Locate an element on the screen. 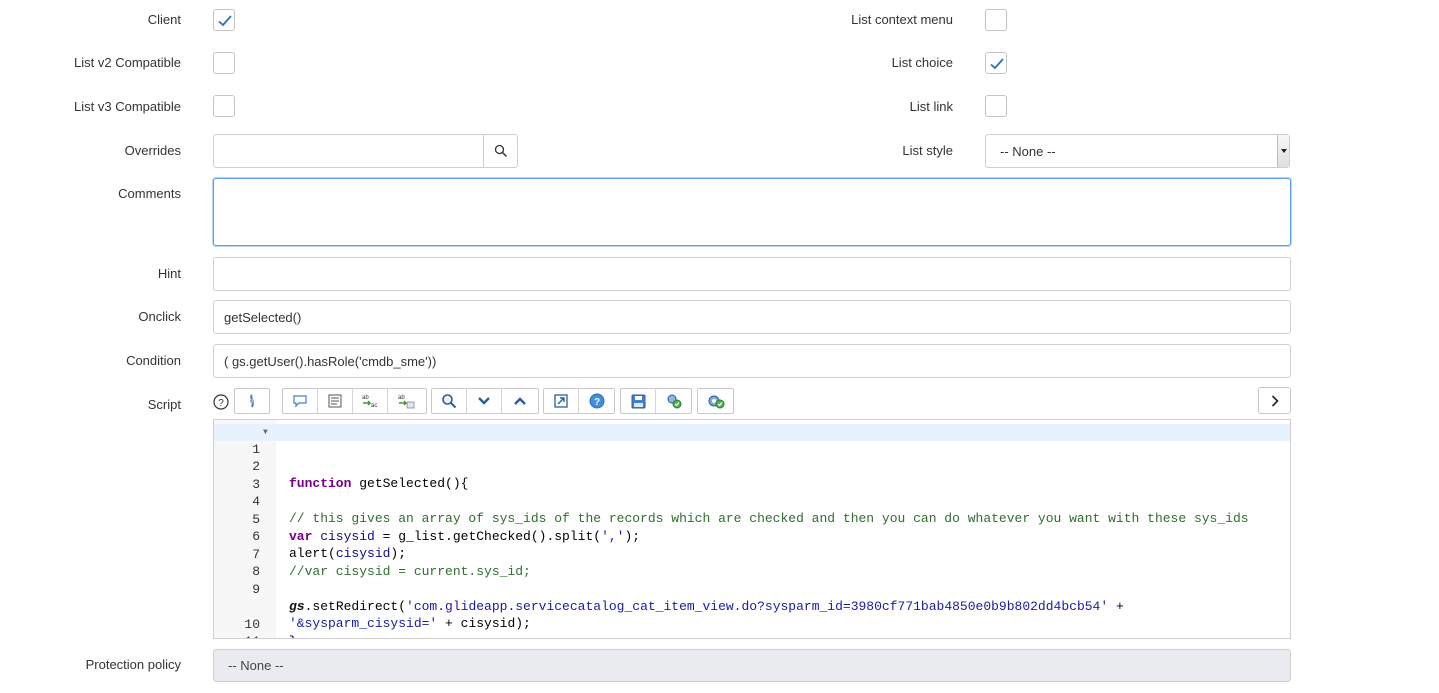  svg-text: ac is located at coordinates (374, 406).